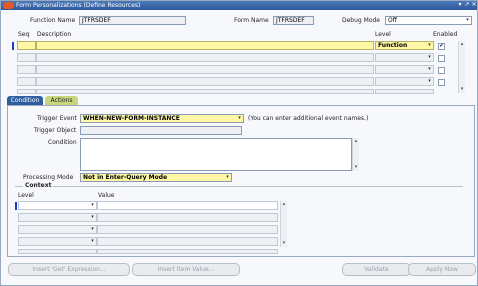 This screenshot has width=478, height=286. Describe the element at coordinates (460, 5) in the screenshot. I see `minimize-icon: ▾` at that location.